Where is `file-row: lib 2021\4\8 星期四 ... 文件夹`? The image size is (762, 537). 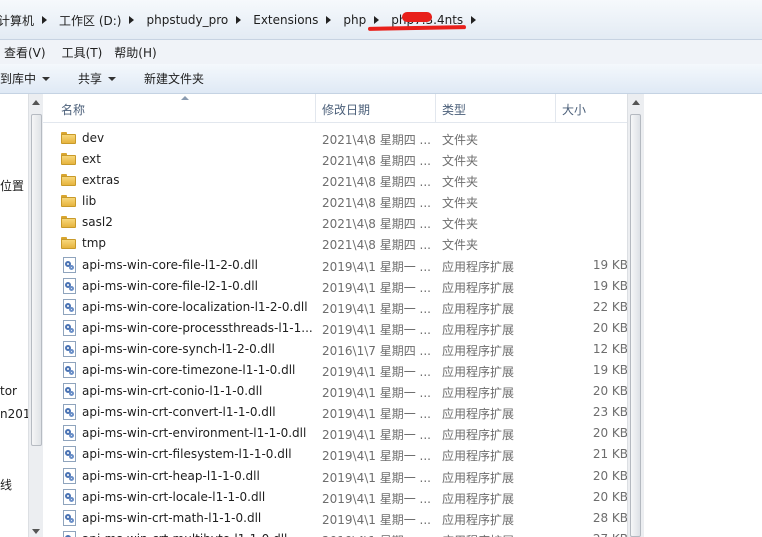
file-row: lib 2021\4\8 星期四 ... 文件夹 is located at coordinates (335, 201).